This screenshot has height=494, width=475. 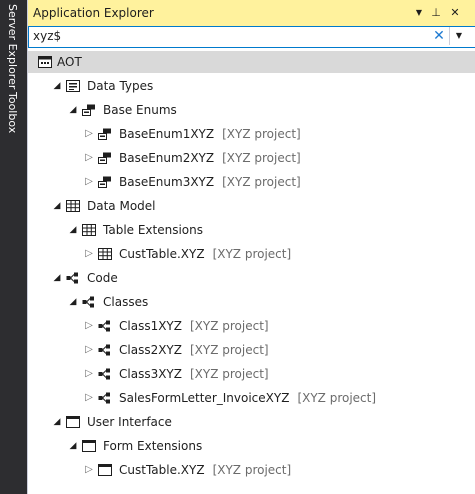 I want to click on close-icon: ✕, so click(x=455, y=12).